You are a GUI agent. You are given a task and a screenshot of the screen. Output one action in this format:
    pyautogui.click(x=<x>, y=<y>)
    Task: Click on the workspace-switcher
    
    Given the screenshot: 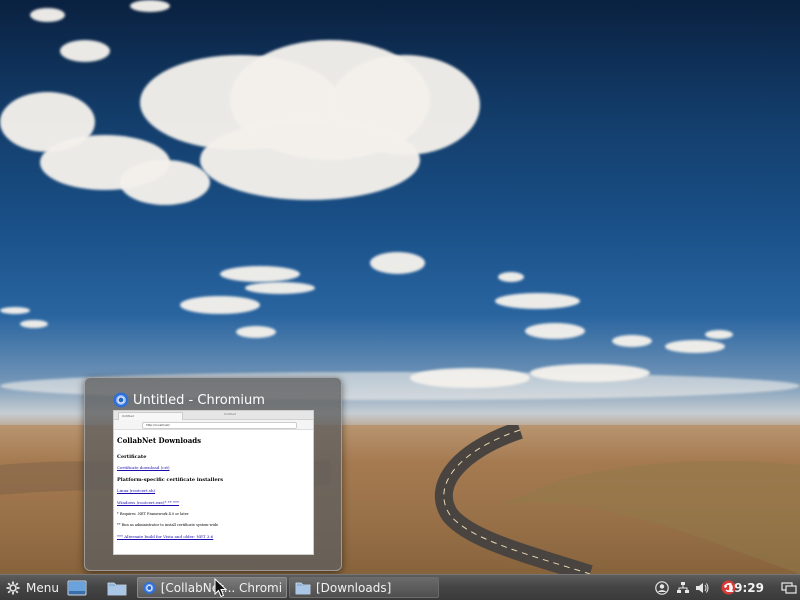 What is the action you would take?
    pyautogui.click(x=789, y=587)
    